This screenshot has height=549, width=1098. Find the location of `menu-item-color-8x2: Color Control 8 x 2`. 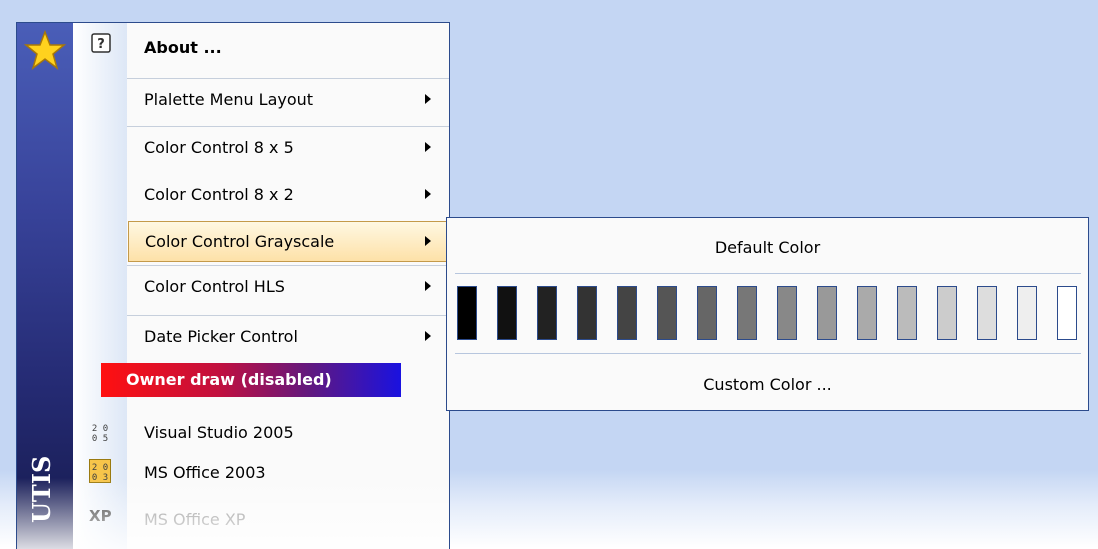

menu-item-color-8x2: Color Control 8 x 2 is located at coordinates (288, 195).